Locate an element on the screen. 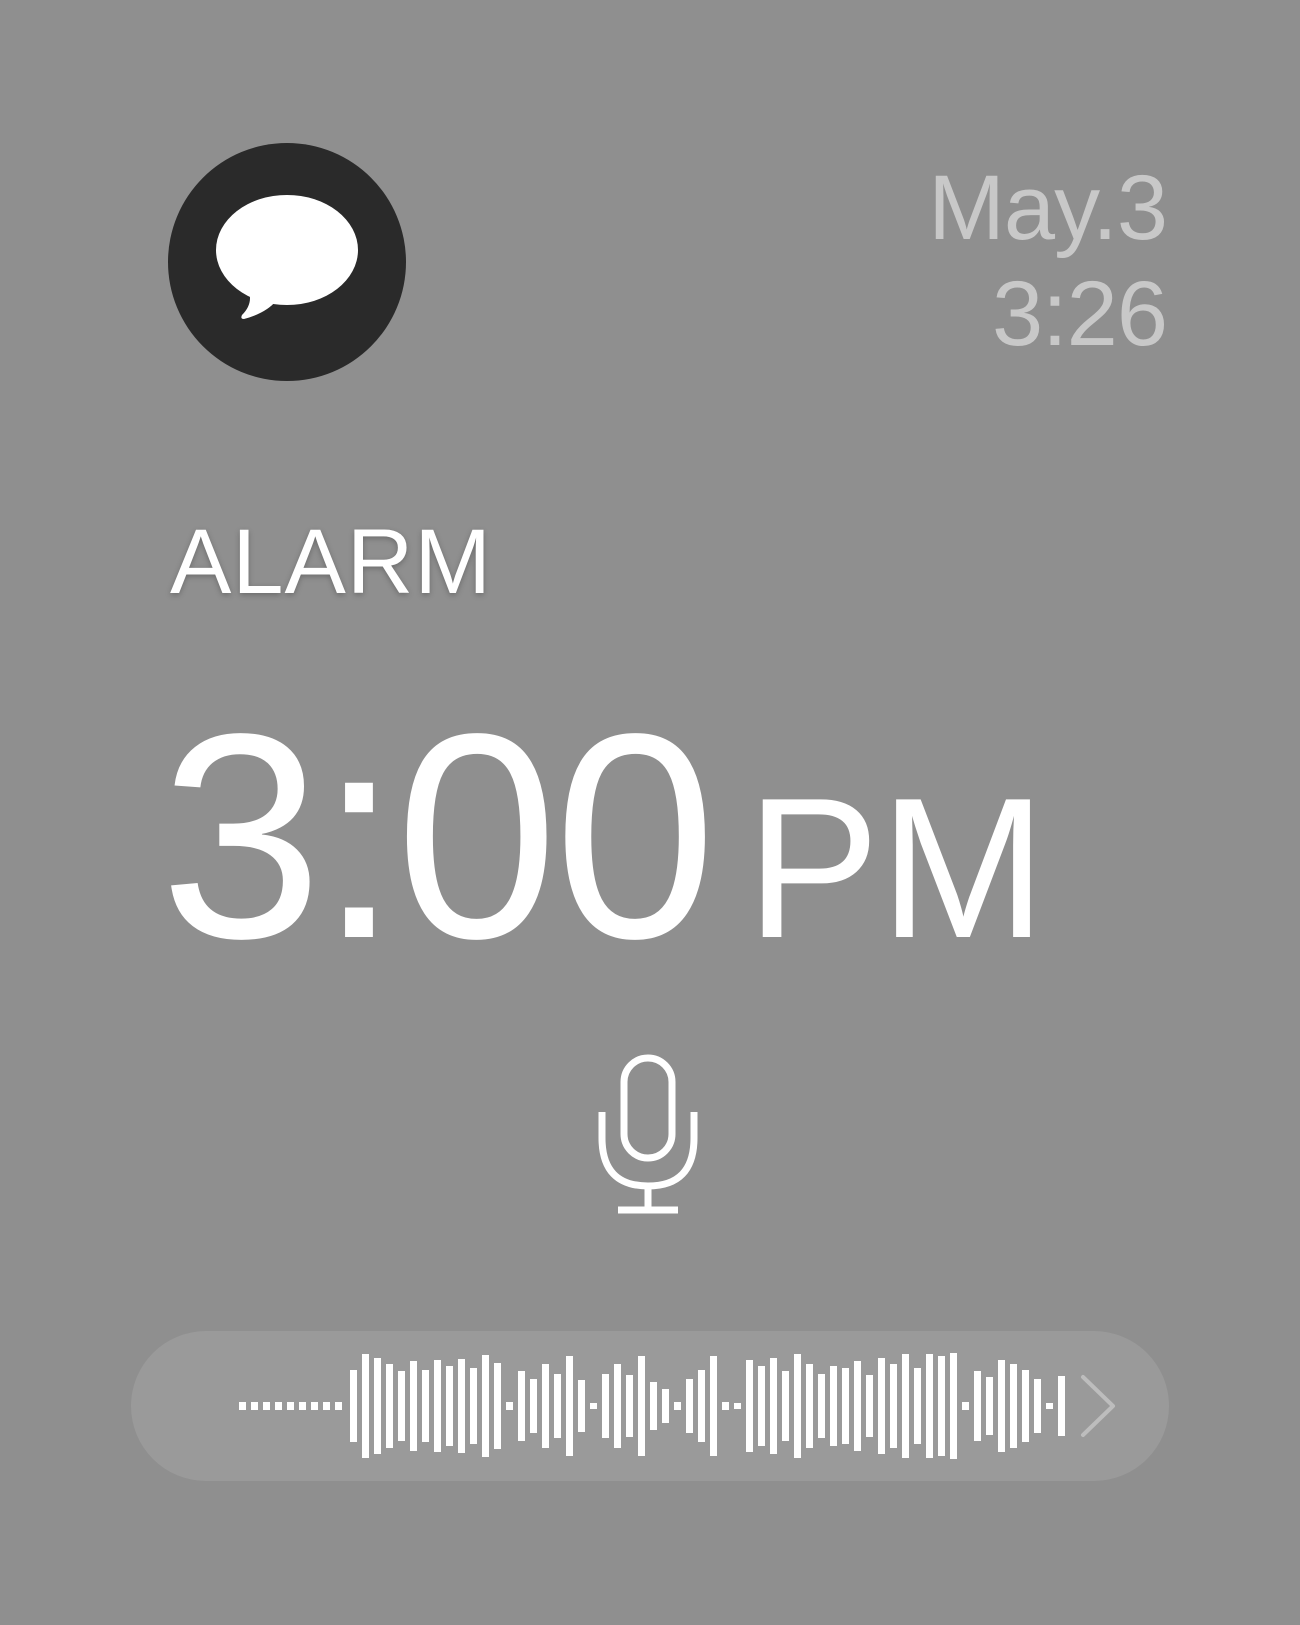 Image resolution: width=1300 pixels, height=1625 pixels. next-button is located at coordinates (1103, 1406).